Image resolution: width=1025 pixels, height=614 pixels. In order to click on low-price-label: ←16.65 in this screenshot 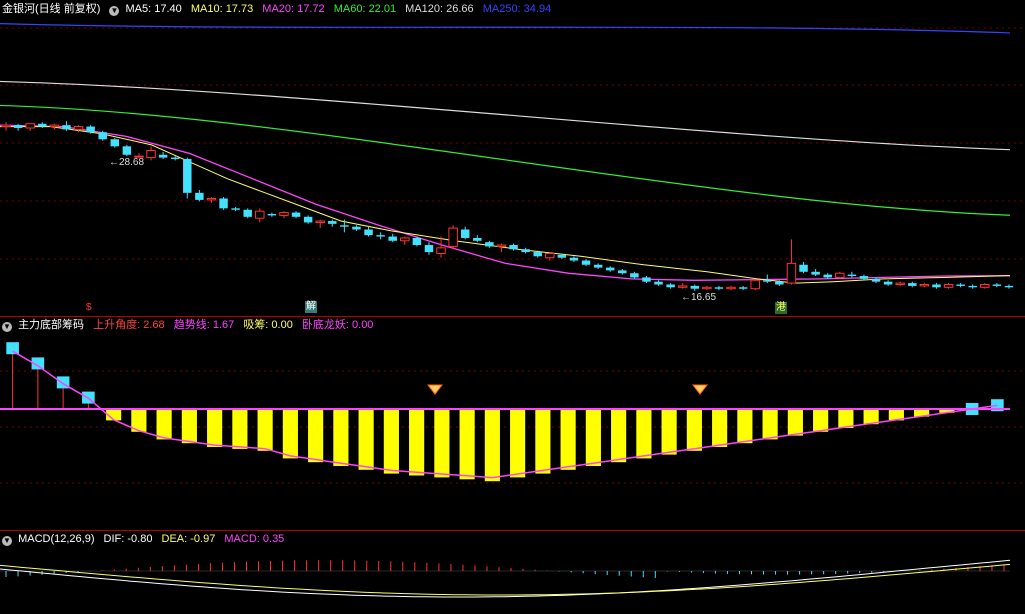, I will do `click(699, 297)`.